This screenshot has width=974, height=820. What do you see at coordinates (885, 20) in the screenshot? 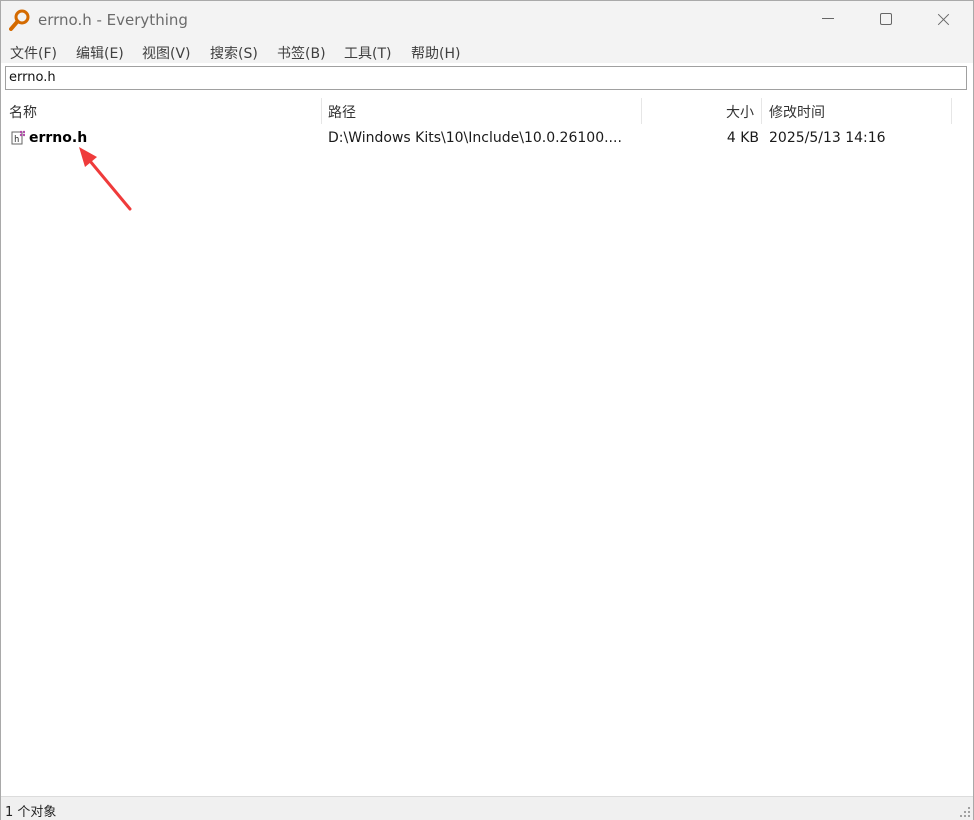
I see `maximize-button` at bounding box center [885, 20].